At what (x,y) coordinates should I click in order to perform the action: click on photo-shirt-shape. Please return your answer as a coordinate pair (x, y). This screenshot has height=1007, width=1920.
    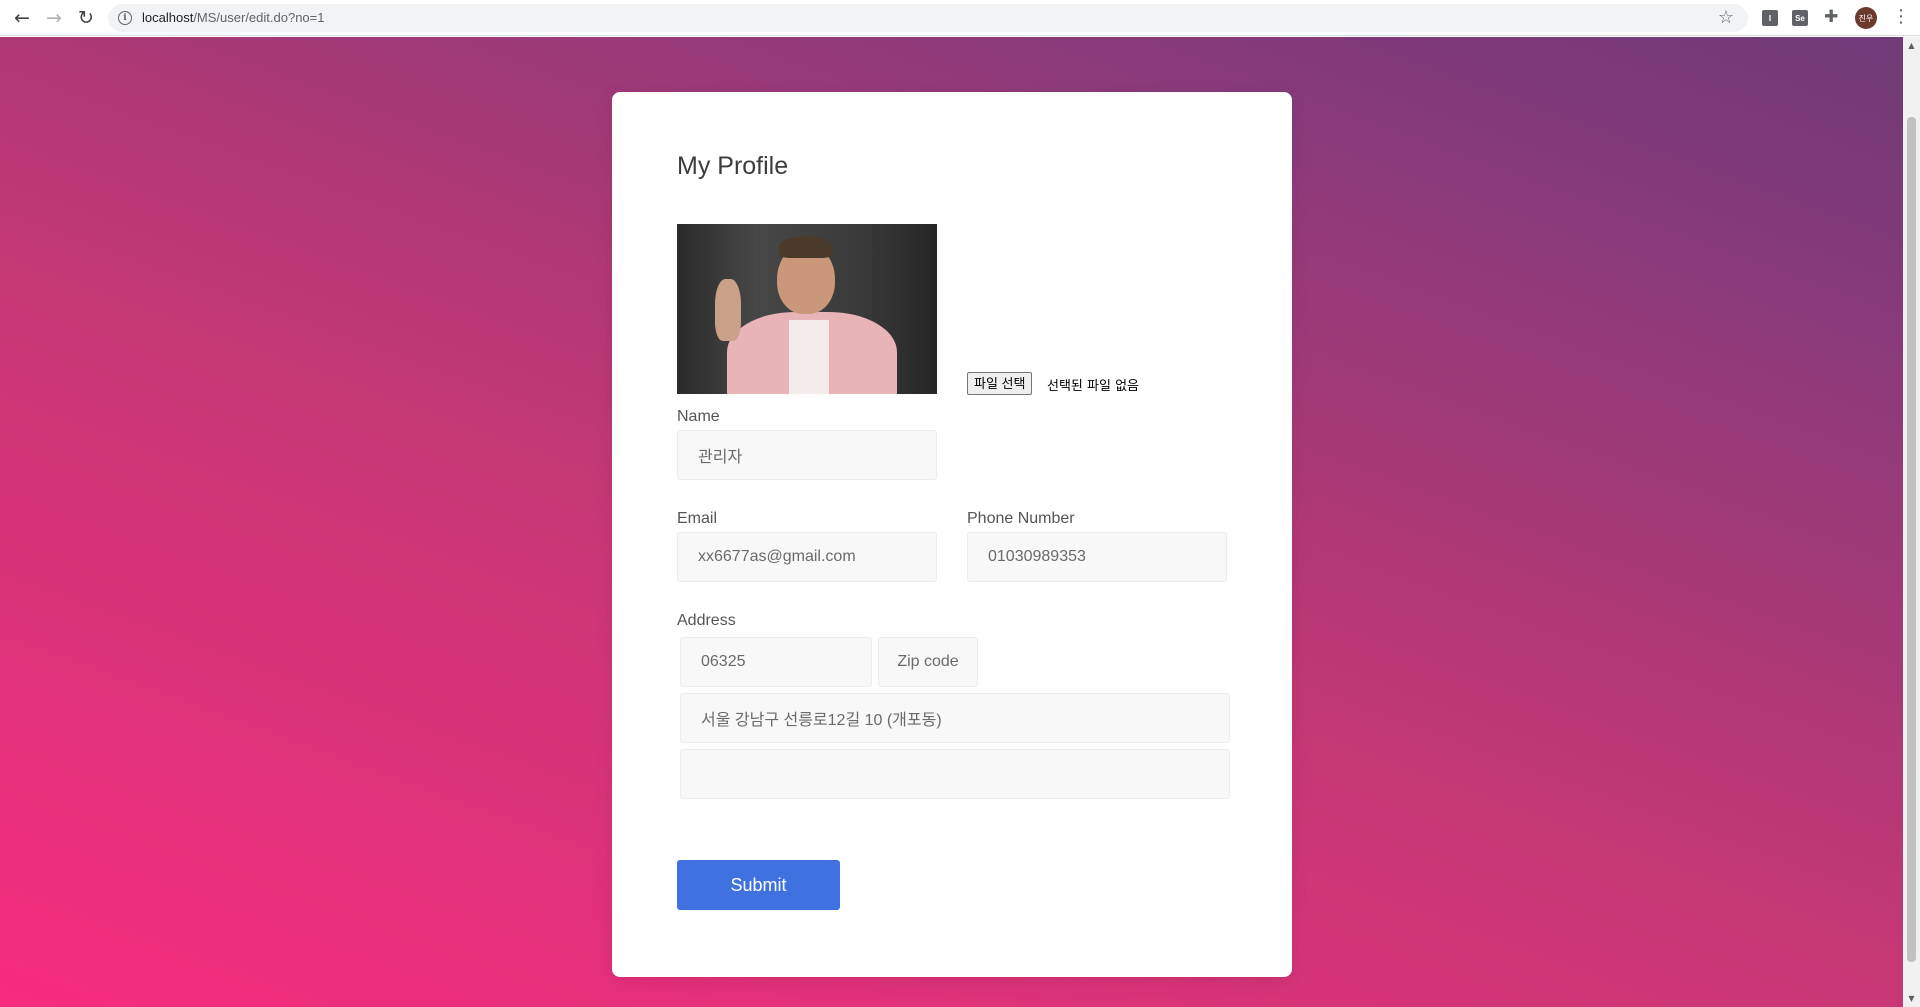
    Looking at the image, I should click on (809, 357).